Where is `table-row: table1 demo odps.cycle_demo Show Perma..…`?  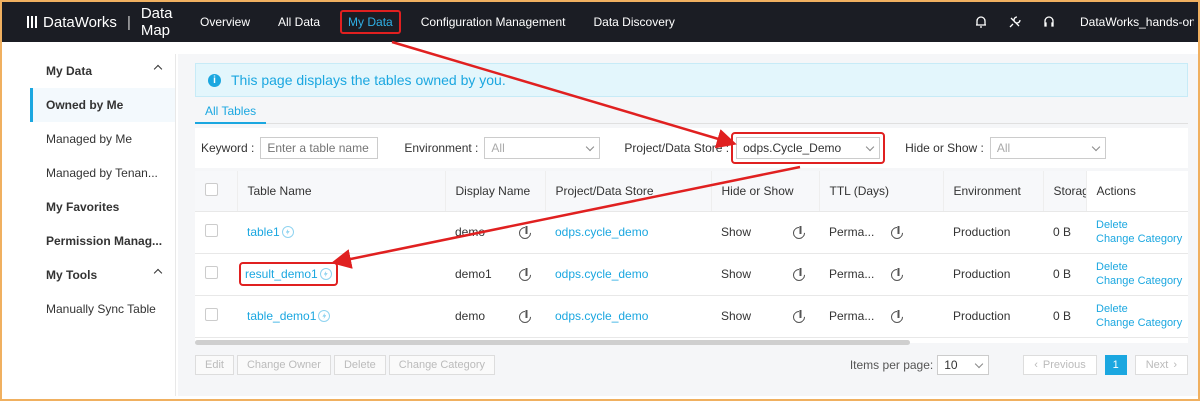 table-row: table1 demo odps.cycle_demo Show Perma..… is located at coordinates (691, 232).